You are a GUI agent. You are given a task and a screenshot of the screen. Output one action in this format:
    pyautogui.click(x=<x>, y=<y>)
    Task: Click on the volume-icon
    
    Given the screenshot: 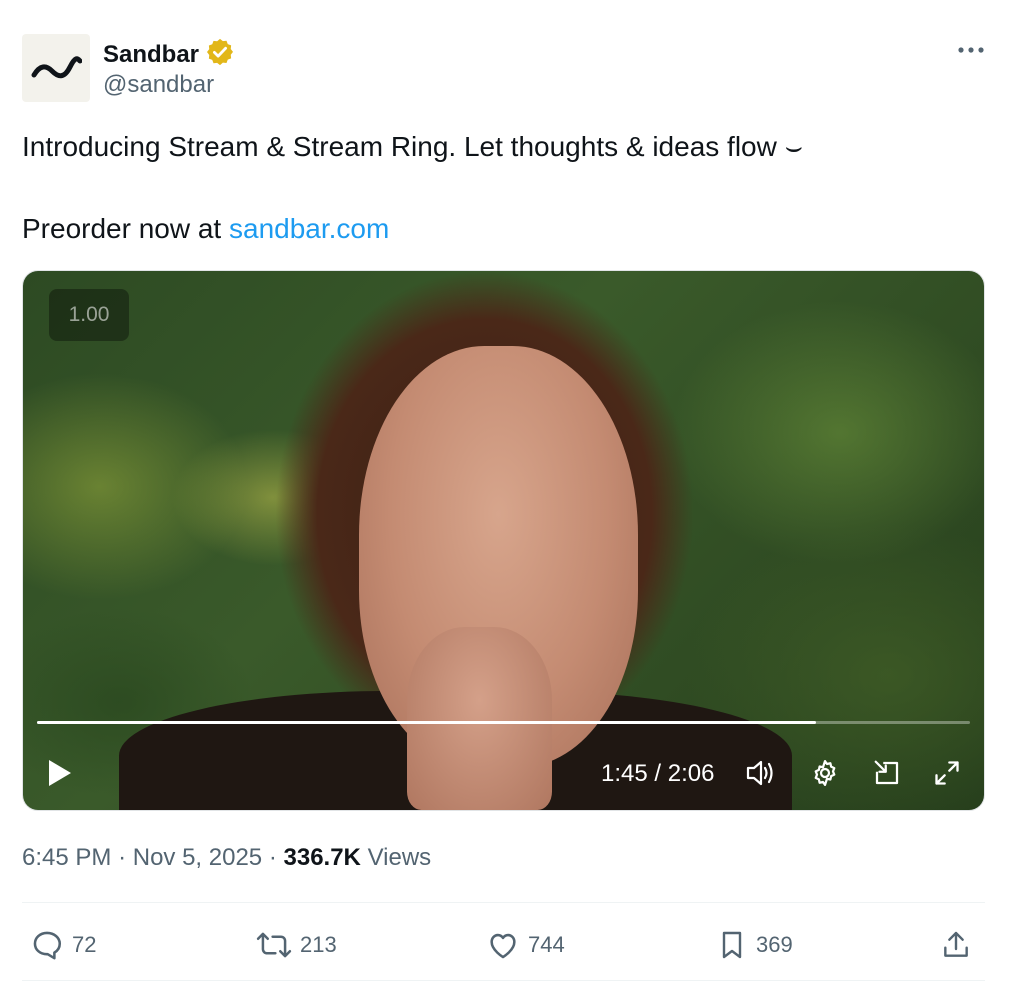 What is the action you would take?
    pyautogui.click(x=759, y=773)
    